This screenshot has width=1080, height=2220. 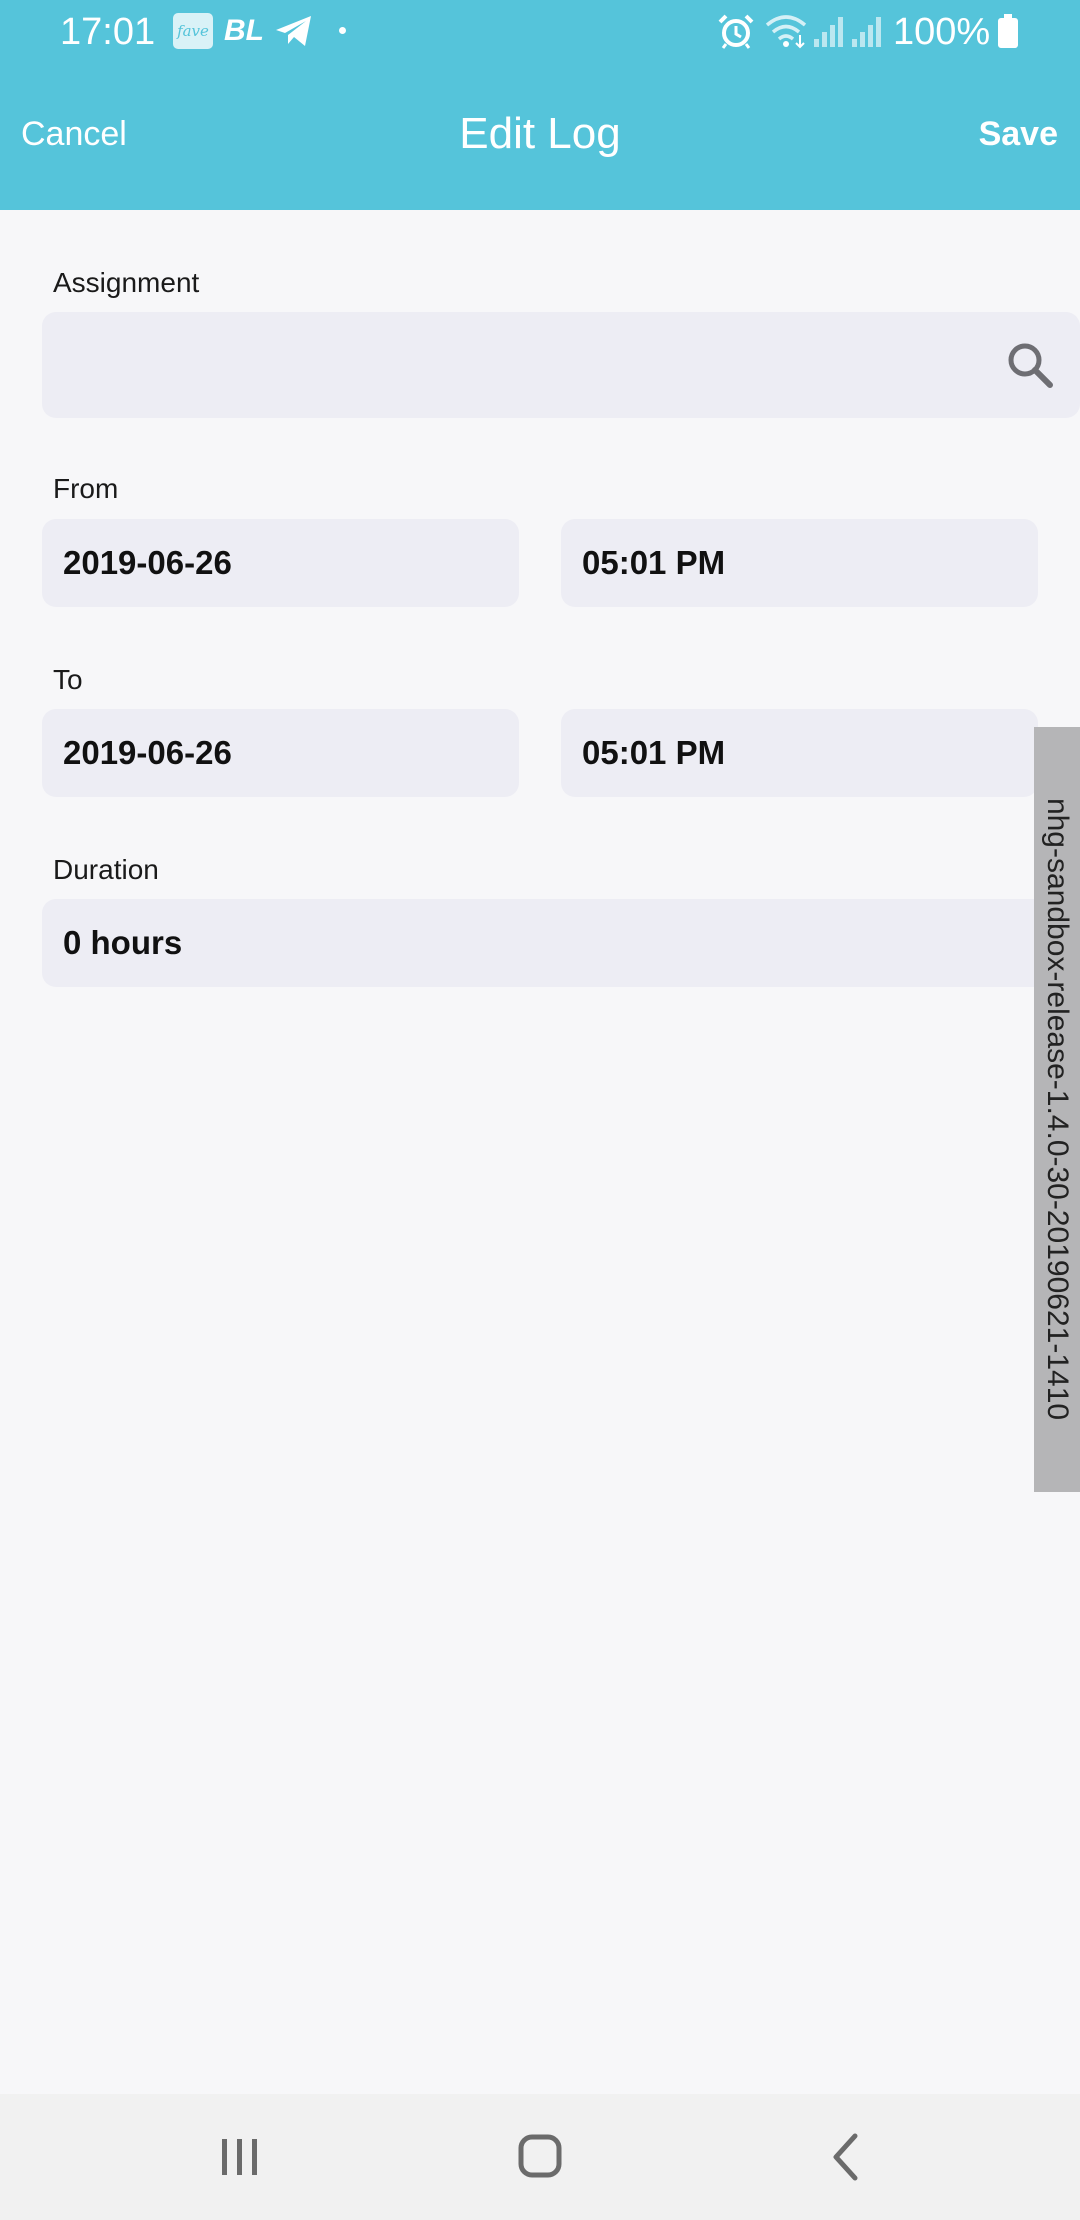 What do you see at coordinates (540, 32) in the screenshot?
I see `status-bar: 17:01 fave BL 100%` at bounding box center [540, 32].